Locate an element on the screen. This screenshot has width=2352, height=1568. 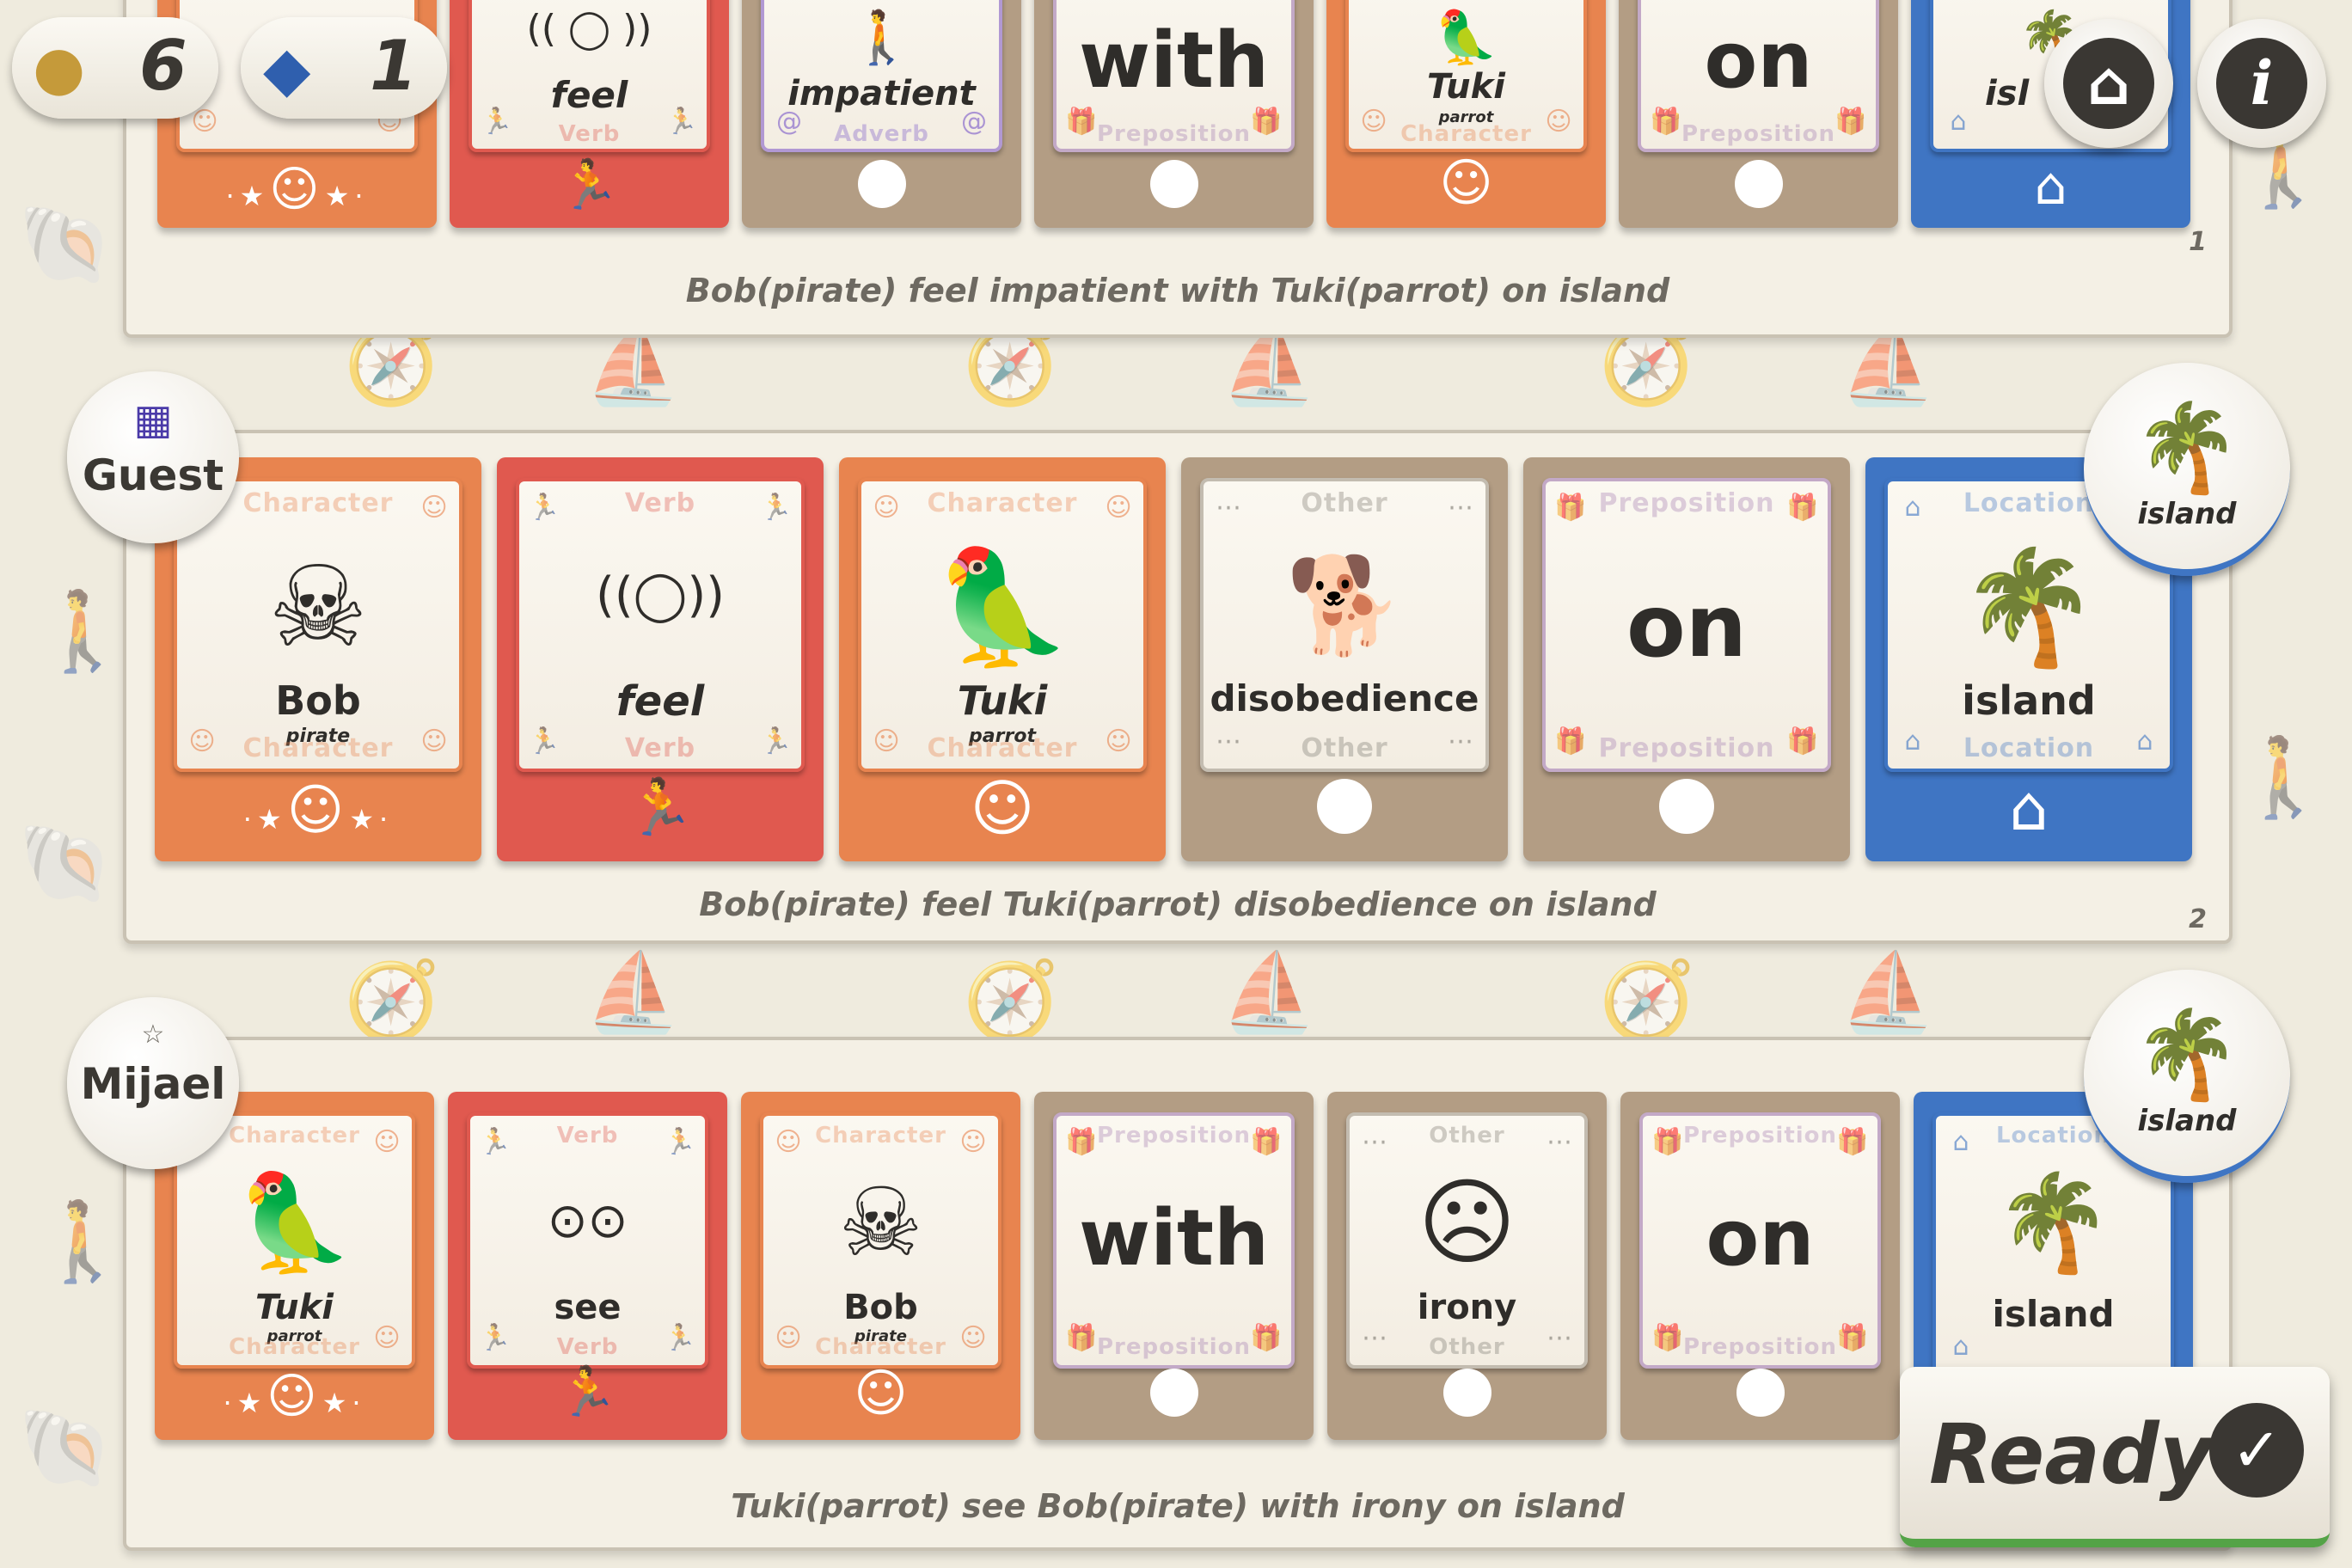
card-word: Tuki is located at coordinates (1466, 87).